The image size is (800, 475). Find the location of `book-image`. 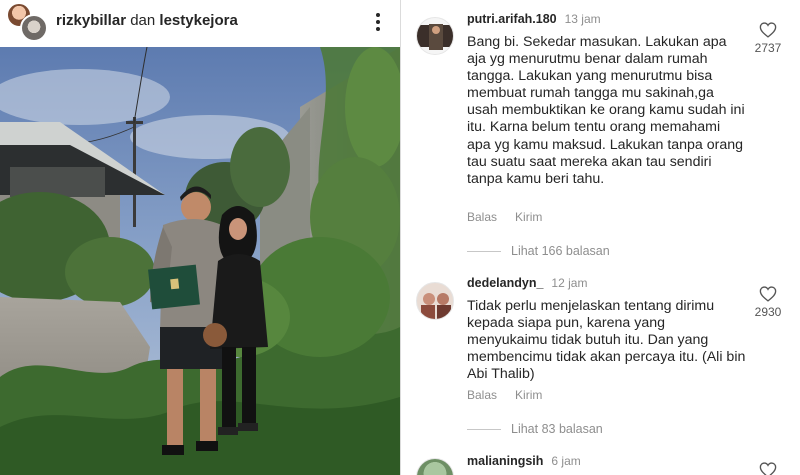

book-image is located at coordinates (174, 287).